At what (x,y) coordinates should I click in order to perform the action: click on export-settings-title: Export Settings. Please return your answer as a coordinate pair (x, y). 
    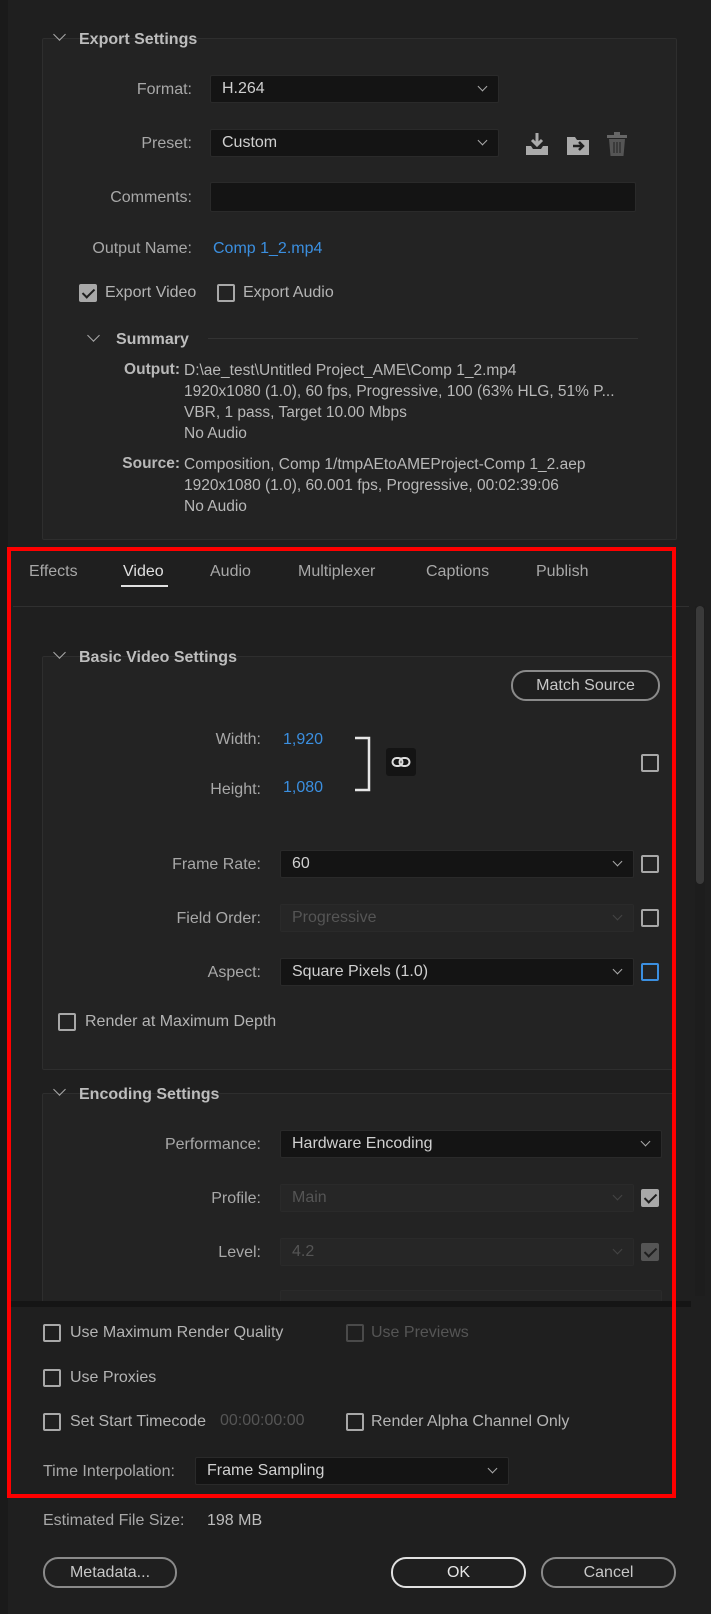
    Looking at the image, I should click on (138, 39).